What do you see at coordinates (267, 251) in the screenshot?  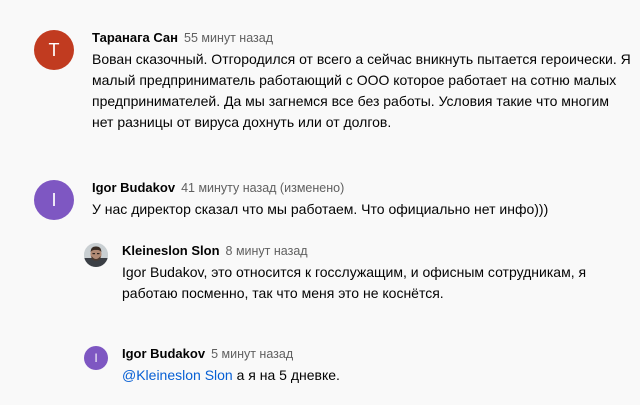 I see `comment-time: 8 минут назад` at bounding box center [267, 251].